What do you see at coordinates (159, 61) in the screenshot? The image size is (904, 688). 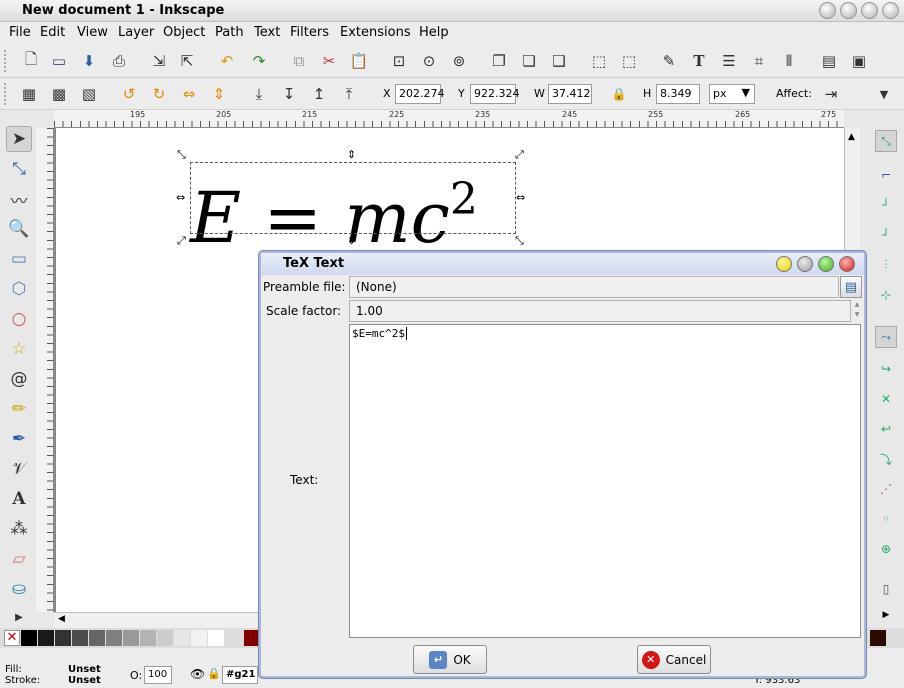 I see `import-icon: ⇲` at bounding box center [159, 61].